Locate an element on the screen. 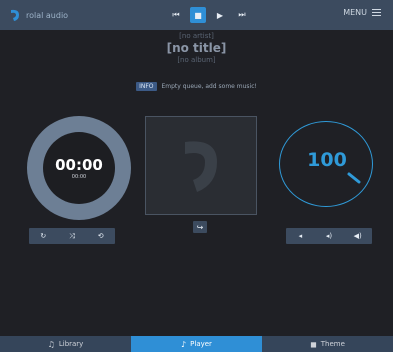 This screenshot has width=393, height=352. shuffle-button: ⤨ is located at coordinates (72, 236).